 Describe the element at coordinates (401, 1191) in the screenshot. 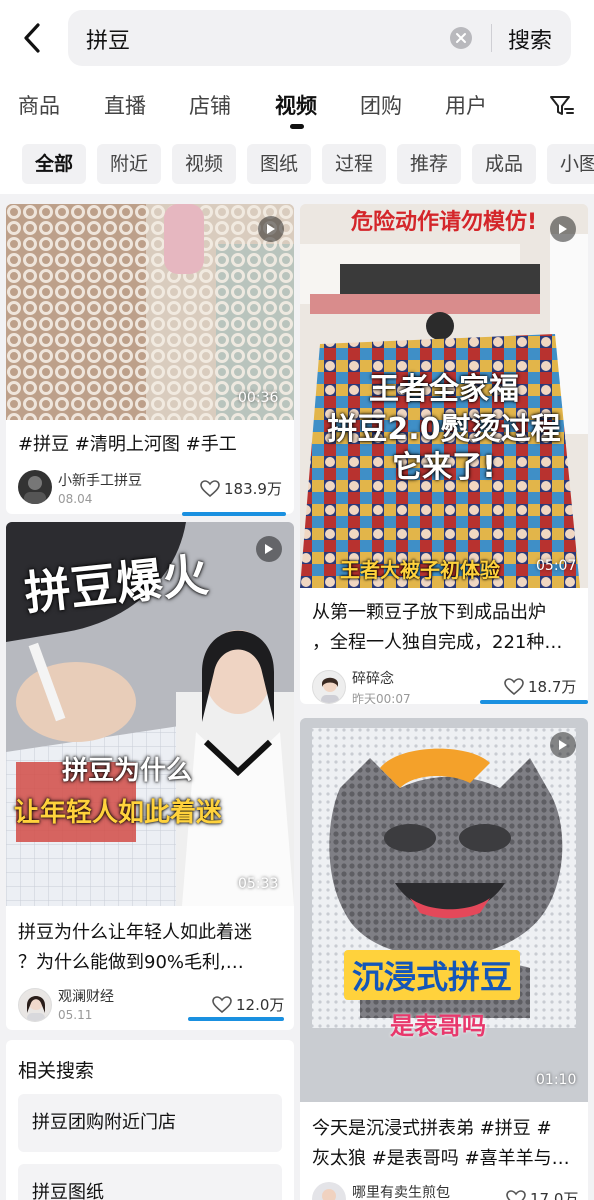

I see `author-name: 哪里有卖生煎包` at that location.